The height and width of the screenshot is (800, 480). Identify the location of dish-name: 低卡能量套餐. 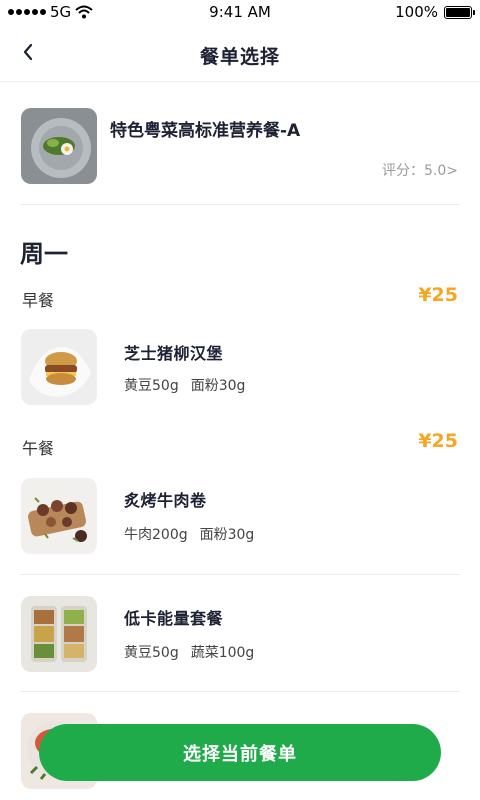
(174, 618).